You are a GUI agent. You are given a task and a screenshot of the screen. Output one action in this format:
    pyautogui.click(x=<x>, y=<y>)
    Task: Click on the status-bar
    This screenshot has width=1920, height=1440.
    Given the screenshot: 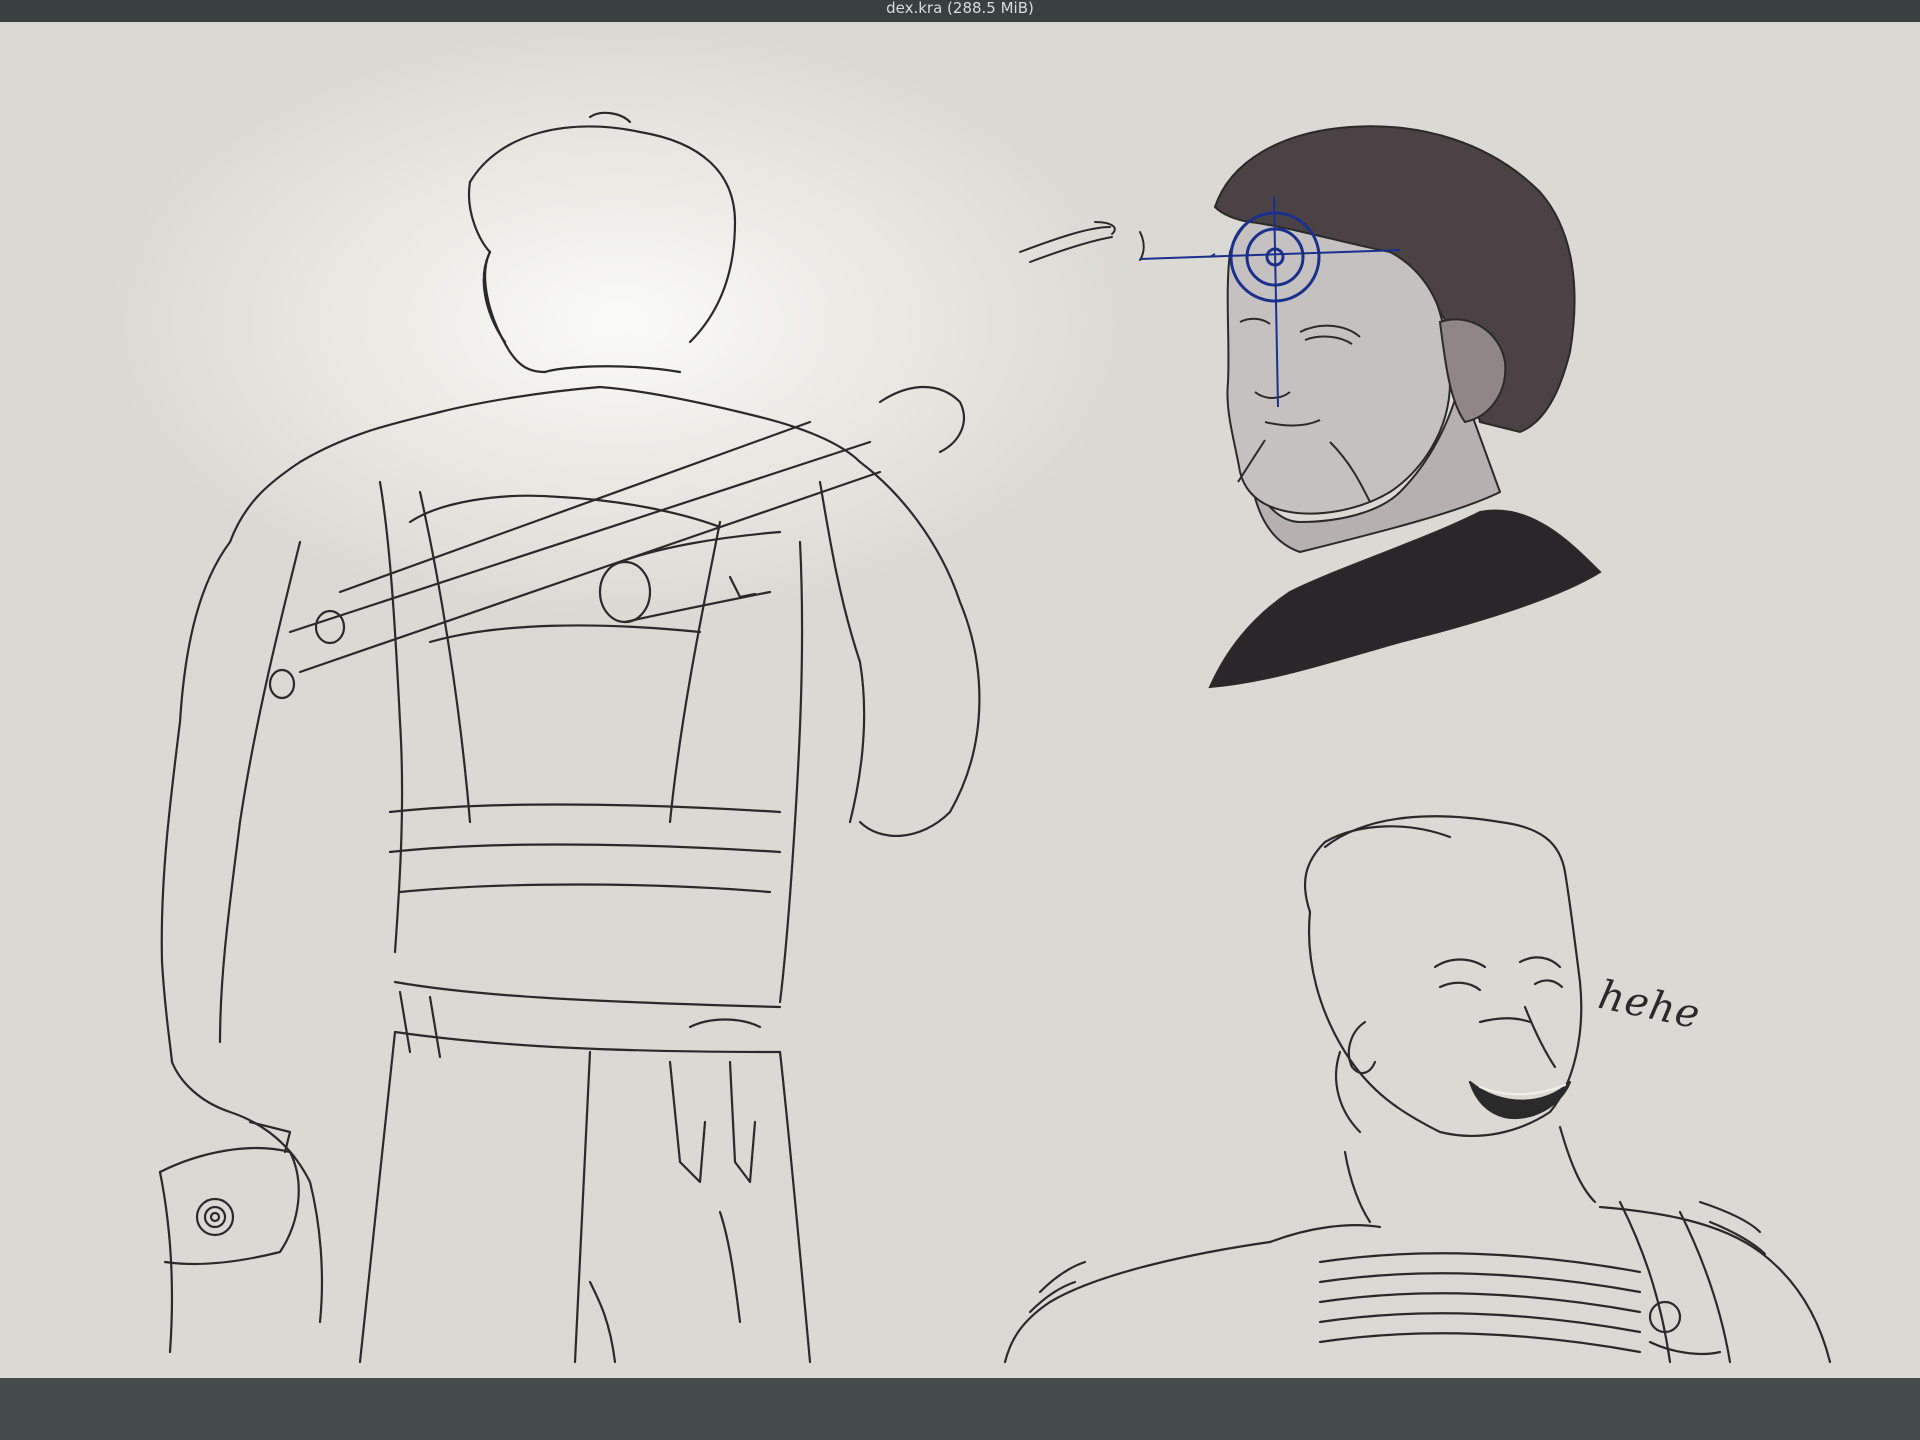 What is the action you would take?
    pyautogui.click(x=960, y=1409)
    